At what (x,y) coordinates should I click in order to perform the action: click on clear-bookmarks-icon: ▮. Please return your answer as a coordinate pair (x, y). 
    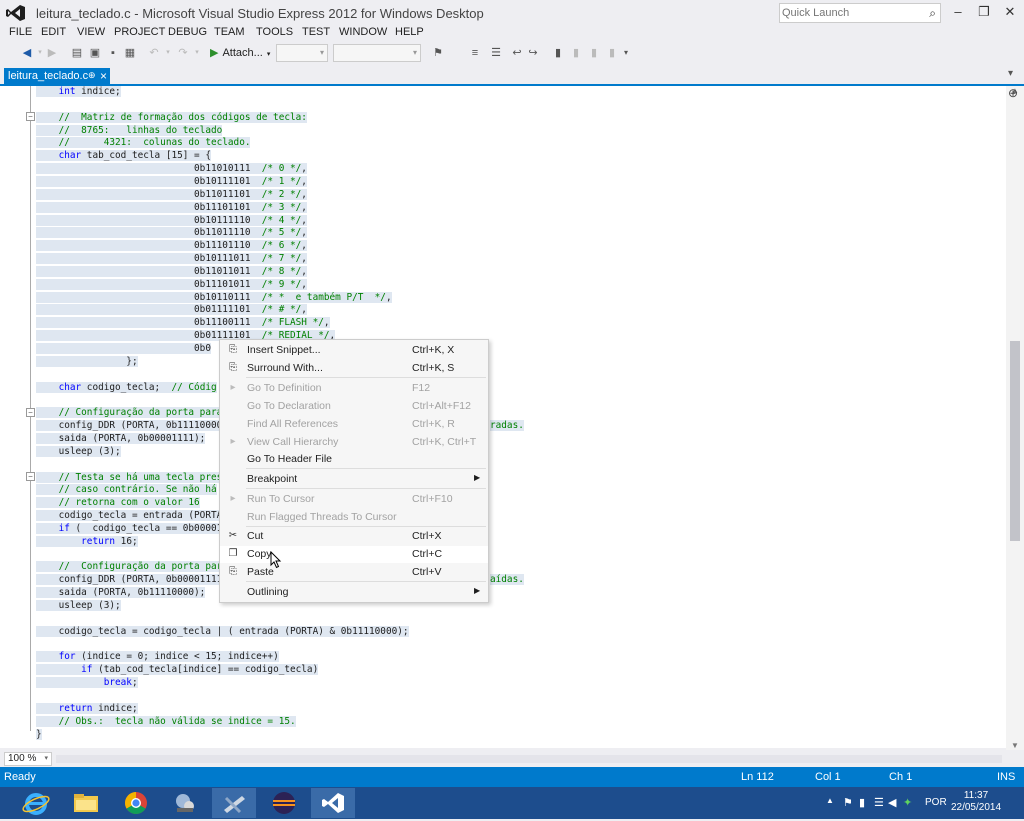
    Looking at the image, I should click on (612, 53).